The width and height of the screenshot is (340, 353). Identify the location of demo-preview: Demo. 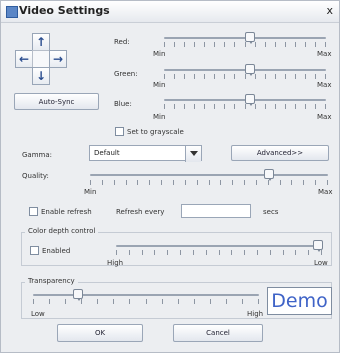
(299, 301).